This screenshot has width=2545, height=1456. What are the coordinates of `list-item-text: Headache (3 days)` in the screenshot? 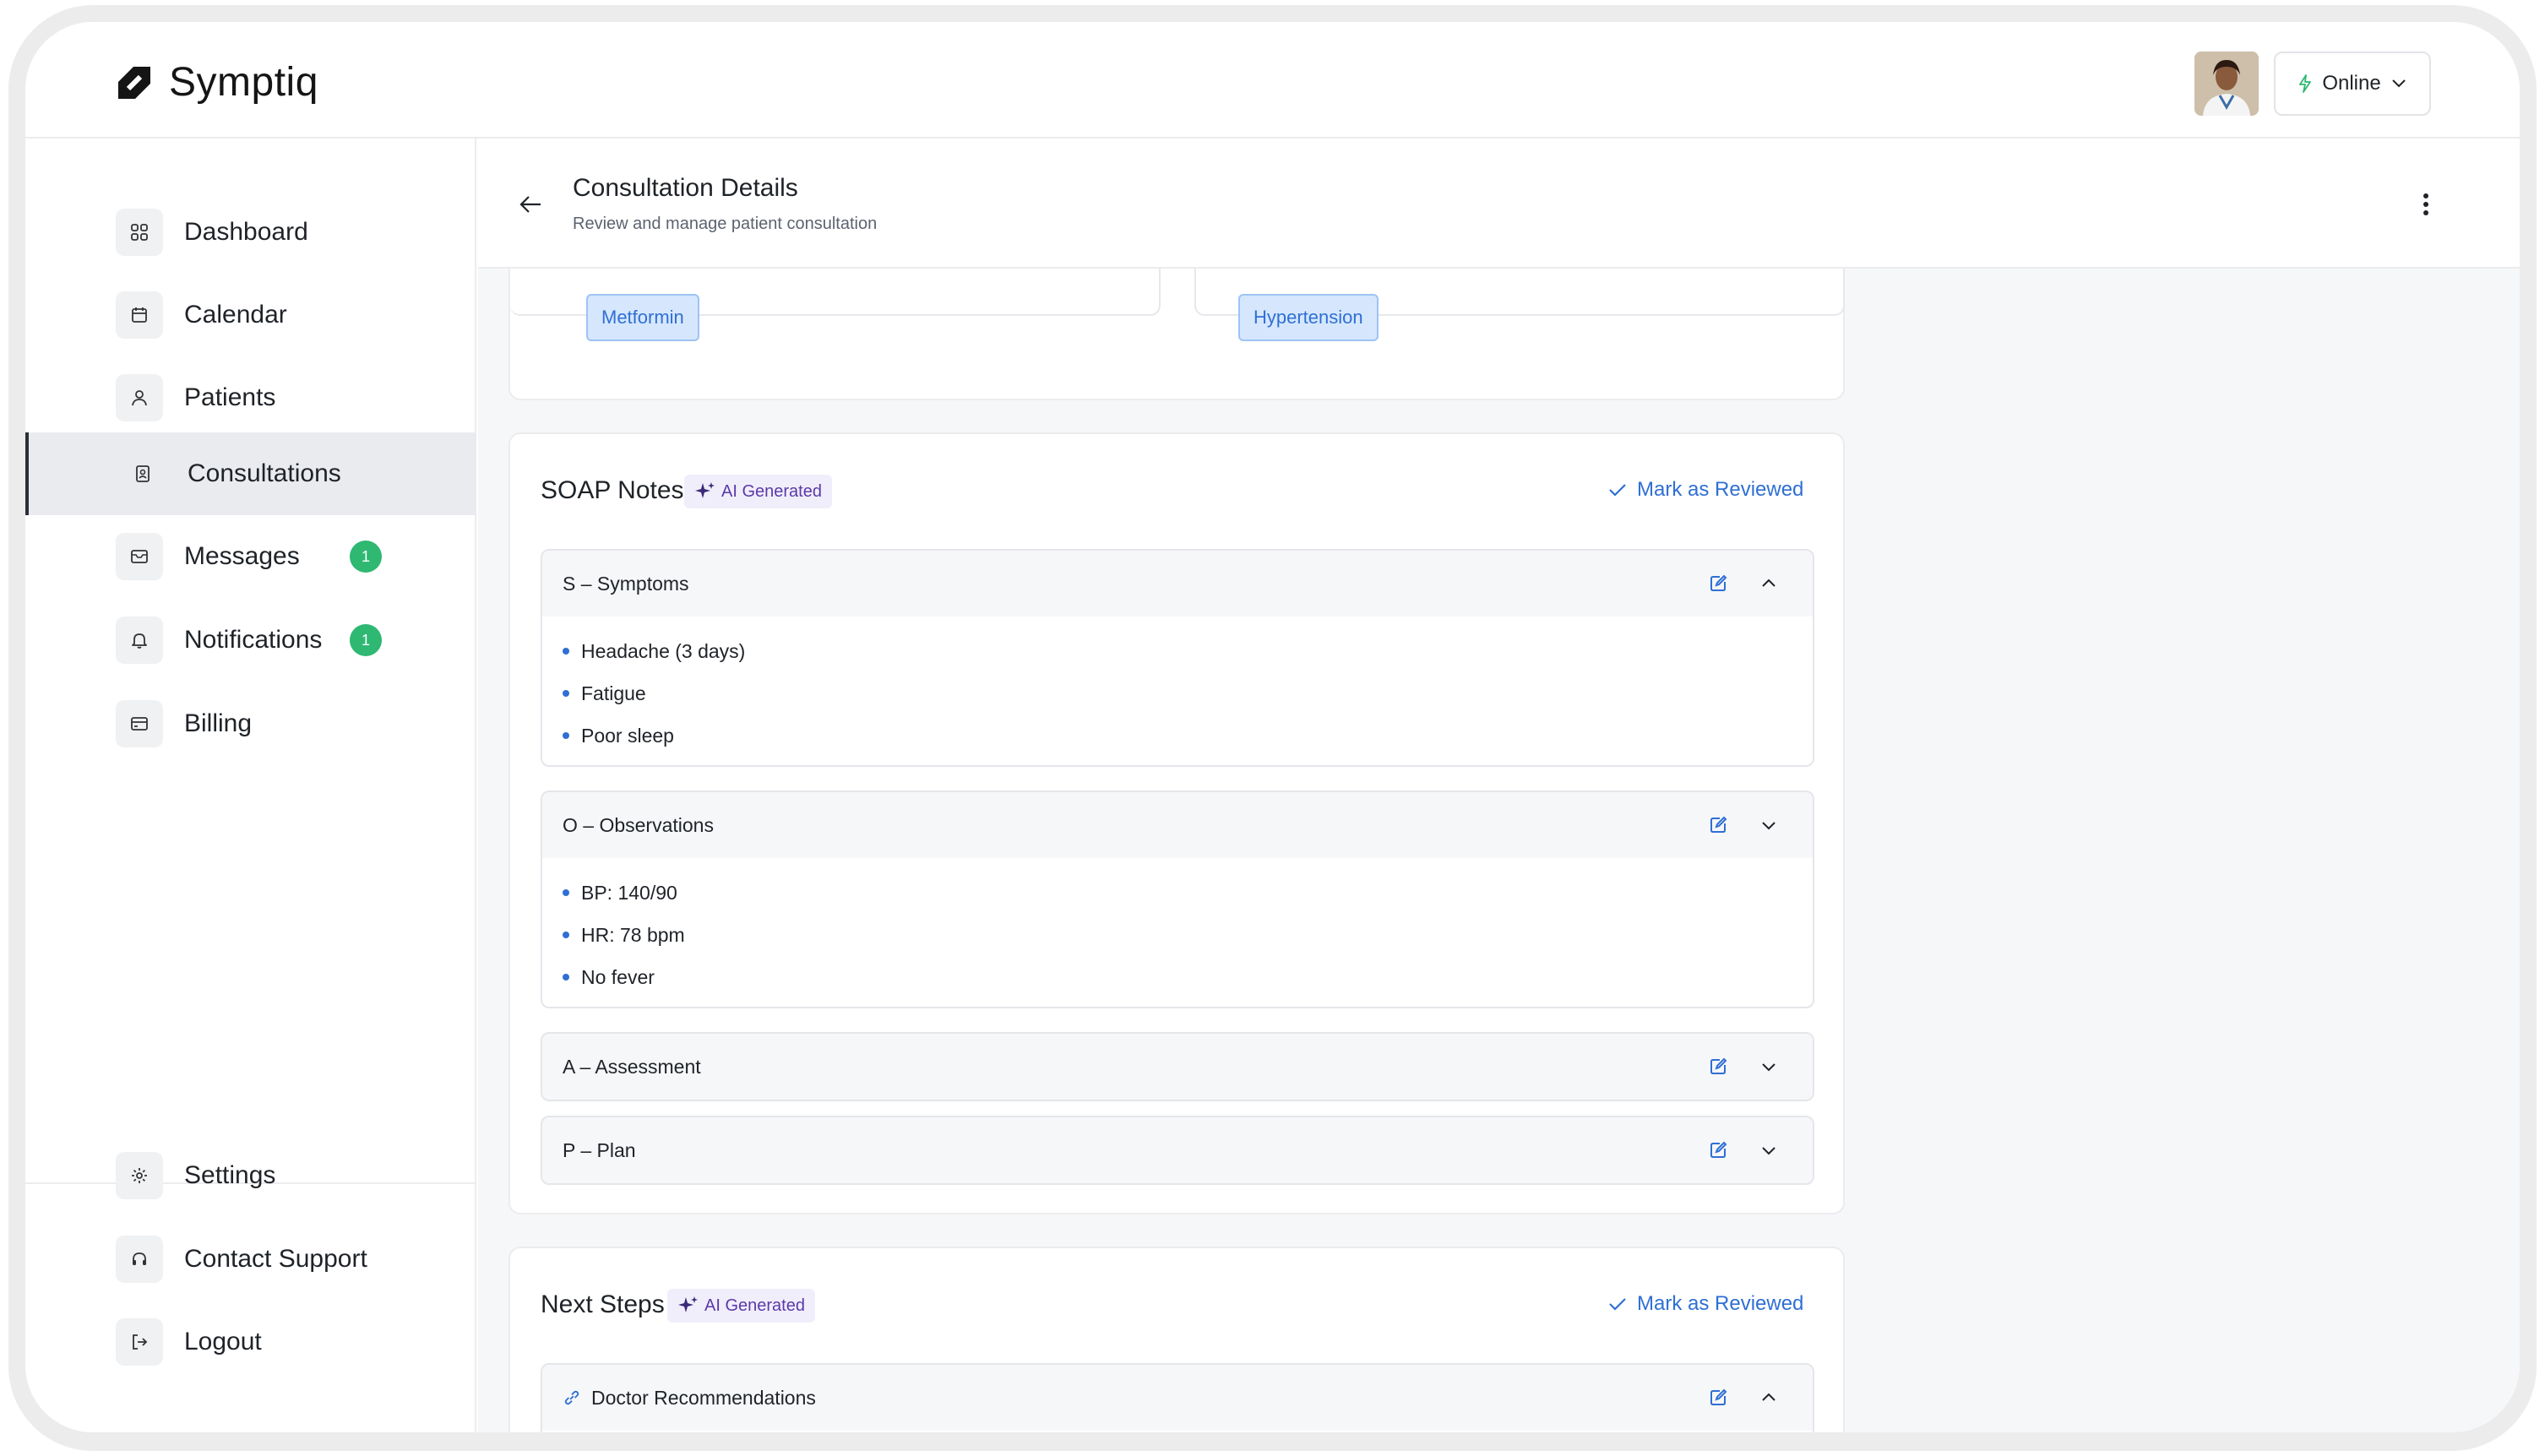 It's located at (664, 650).